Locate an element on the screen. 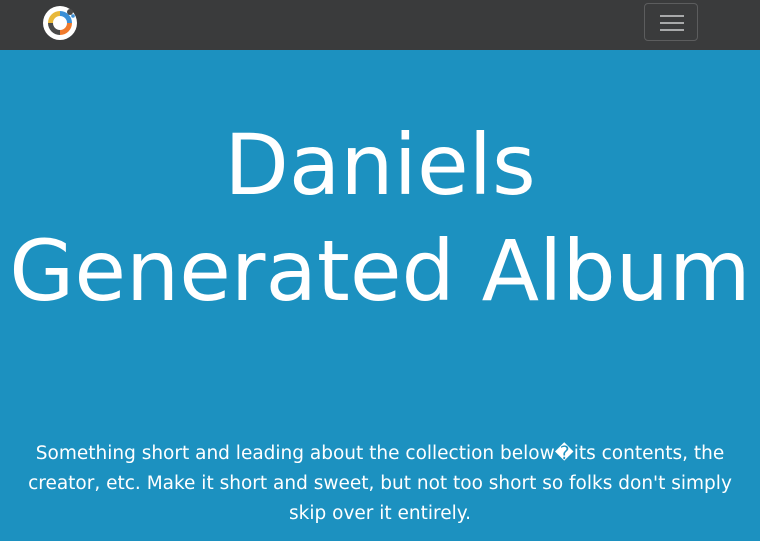 This screenshot has height=541, width=760. gear-logo-icon is located at coordinates (60, 23).